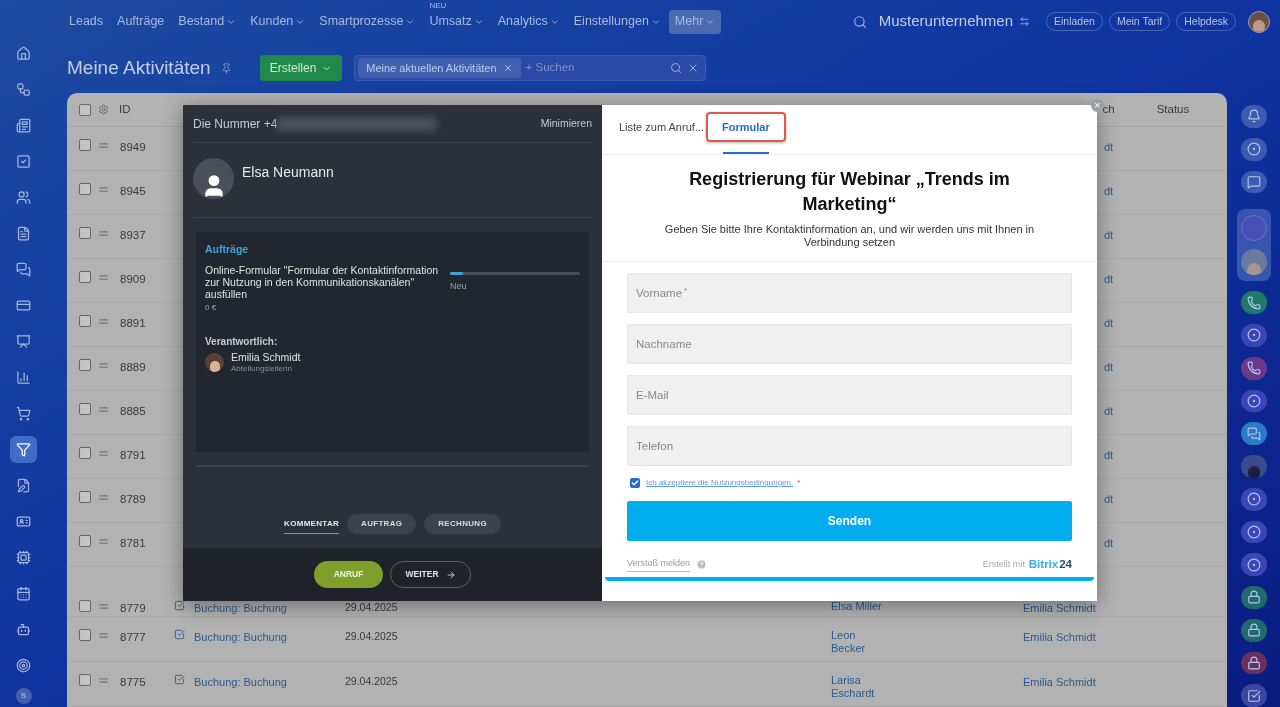 The width and height of the screenshot is (1280, 707). Describe the element at coordinates (367, 21) in the screenshot. I see `nav-item: Smartprozesse` at that location.